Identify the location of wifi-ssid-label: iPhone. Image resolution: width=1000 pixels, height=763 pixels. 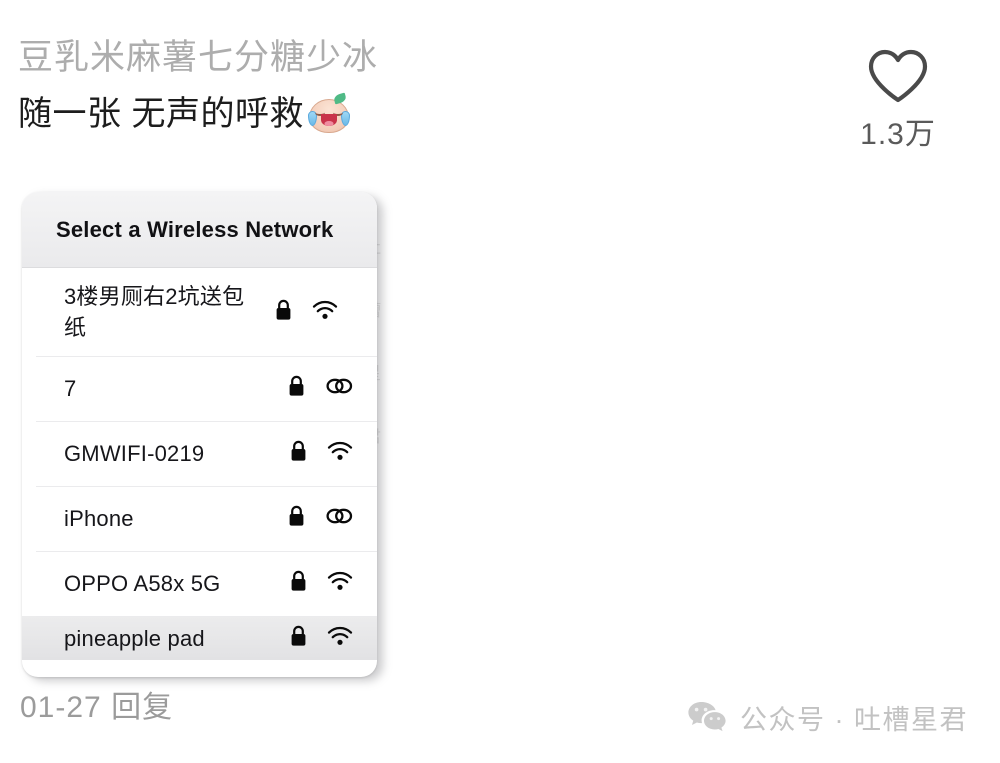
(99, 518).